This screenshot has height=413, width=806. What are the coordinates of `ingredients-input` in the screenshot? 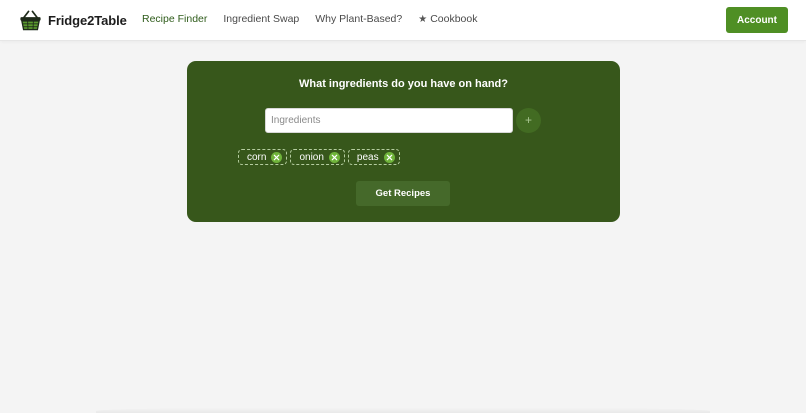 It's located at (389, 120).